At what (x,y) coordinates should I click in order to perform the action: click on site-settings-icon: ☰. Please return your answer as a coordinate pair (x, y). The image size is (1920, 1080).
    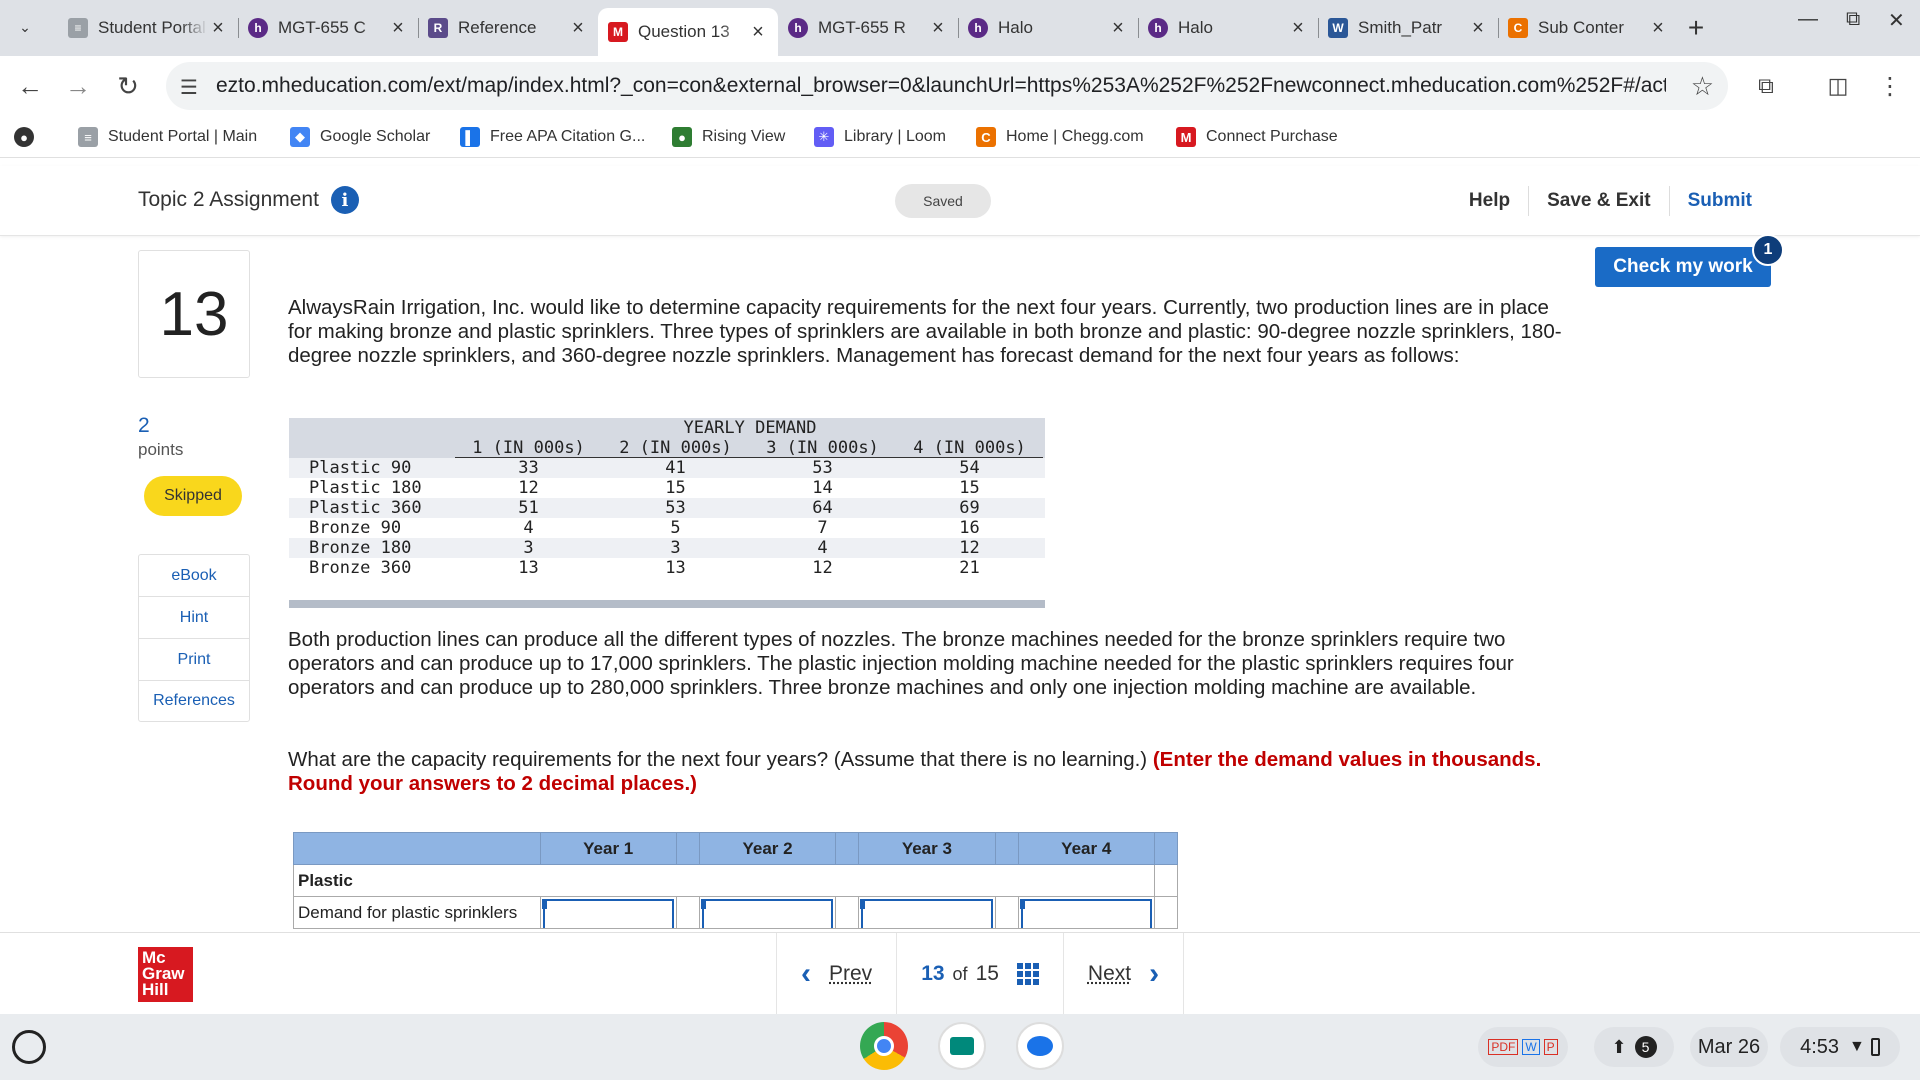
    Looking at the image, I should click on (189, 87).